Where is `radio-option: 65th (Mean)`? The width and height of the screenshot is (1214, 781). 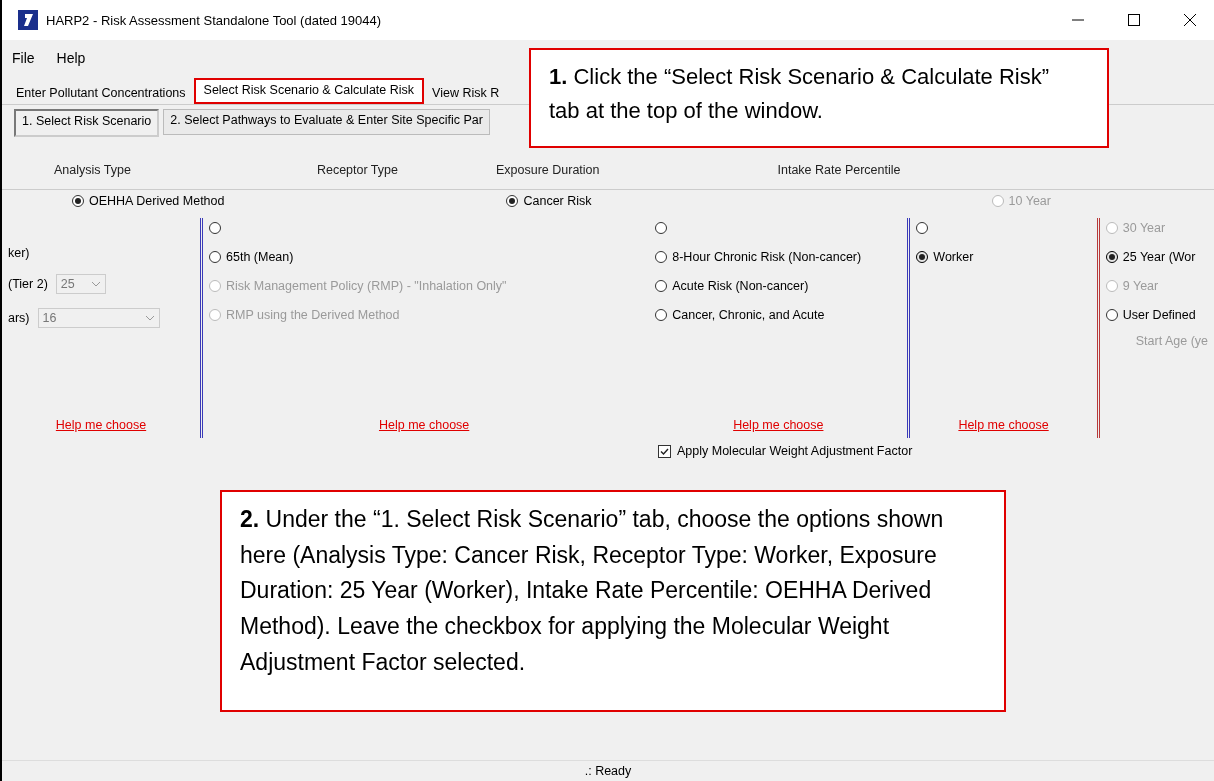
radio-option: 65th (Mean) is located at coordinates (424, 257).